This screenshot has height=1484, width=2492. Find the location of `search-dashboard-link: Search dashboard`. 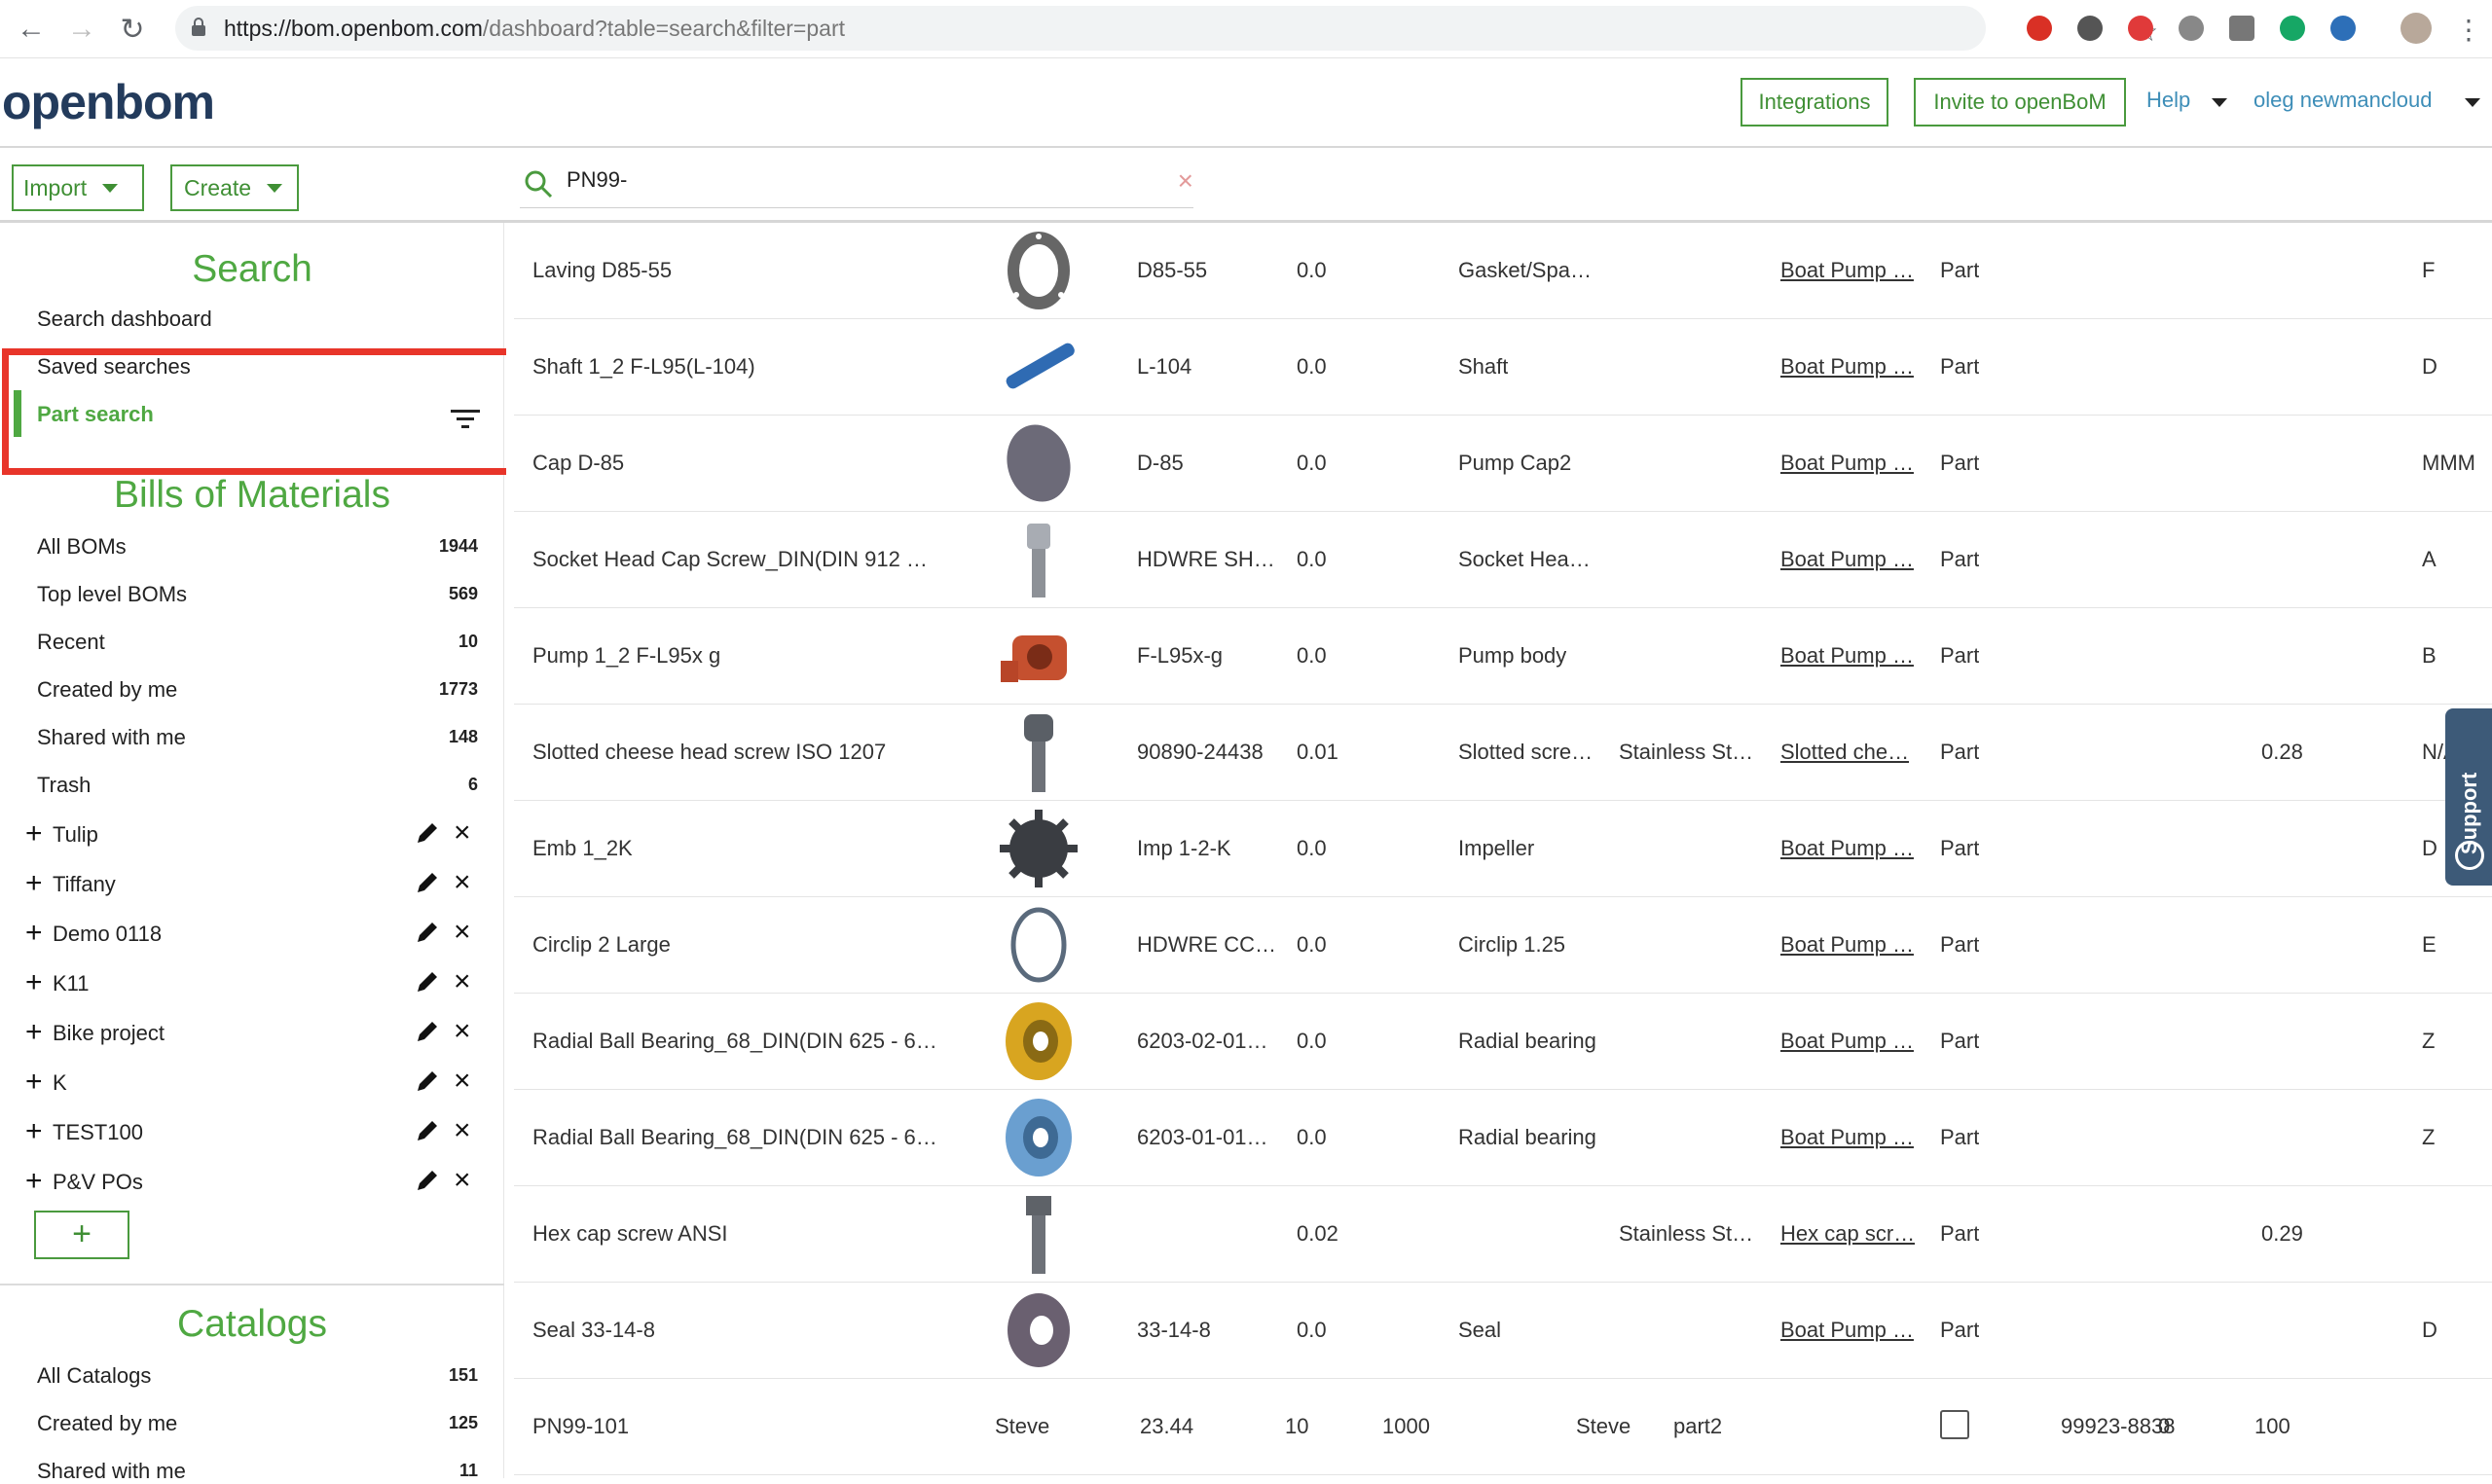

search-dashboard-link: Search dashboard is located at coordinates (124, 319).